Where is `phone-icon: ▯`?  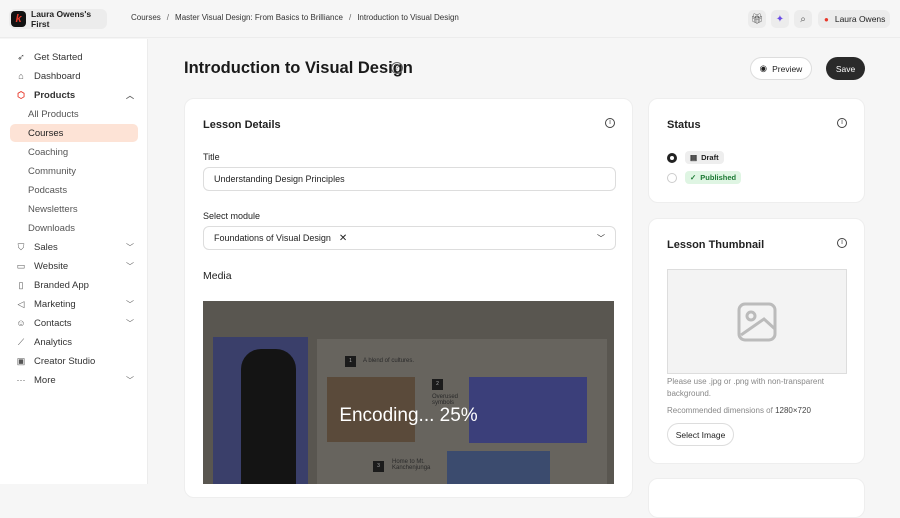
phone-icon: ▯ is located at coordinates (21, 284).